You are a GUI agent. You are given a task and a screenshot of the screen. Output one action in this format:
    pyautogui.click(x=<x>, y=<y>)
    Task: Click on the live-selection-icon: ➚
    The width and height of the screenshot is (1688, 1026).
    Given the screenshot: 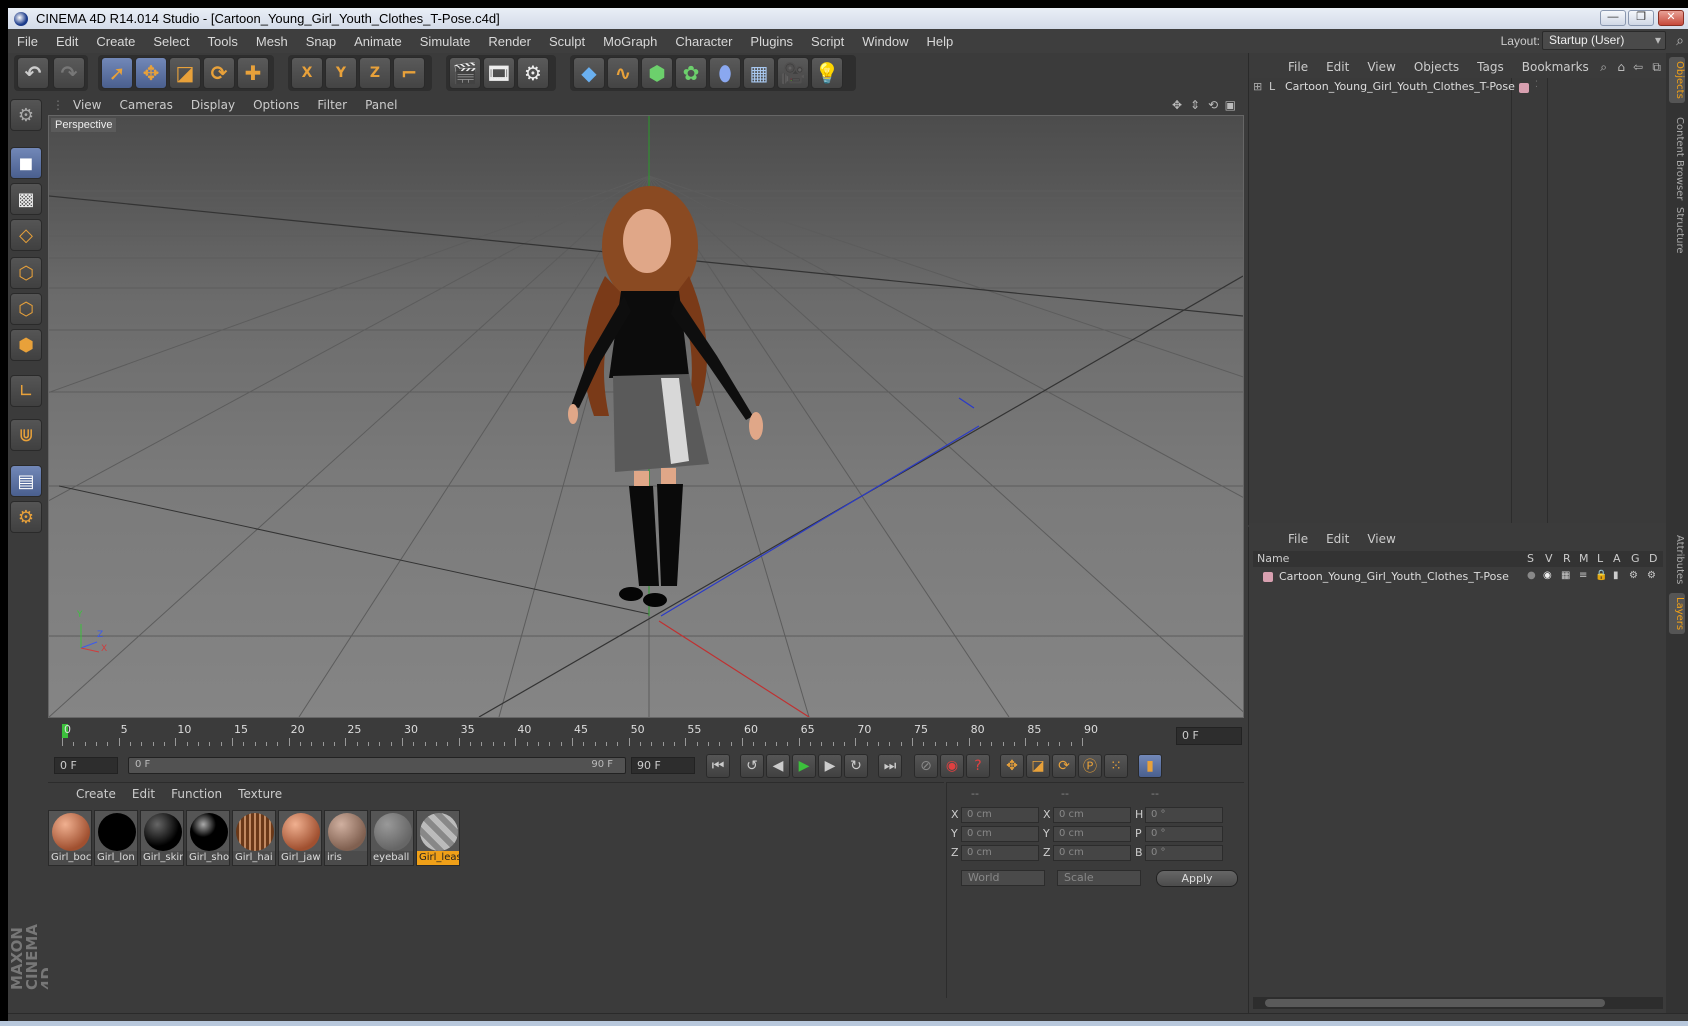 What is the action you would take?
    pyautogui.click(x=117, y=73)
    